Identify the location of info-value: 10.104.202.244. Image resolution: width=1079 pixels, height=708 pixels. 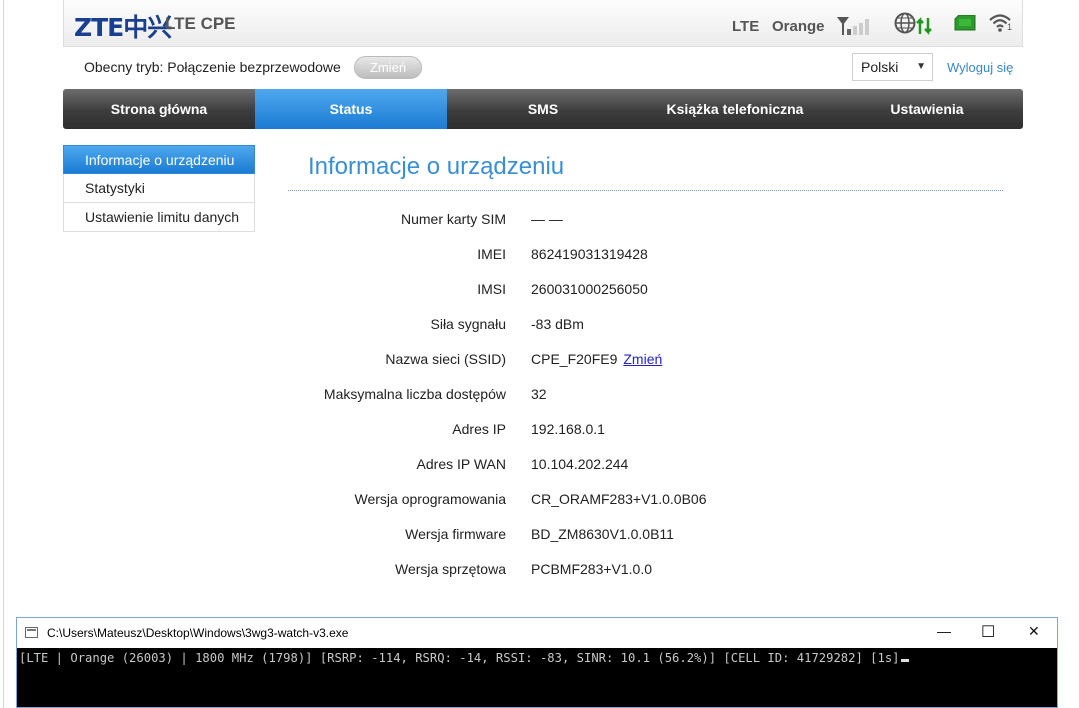
(580, 464).